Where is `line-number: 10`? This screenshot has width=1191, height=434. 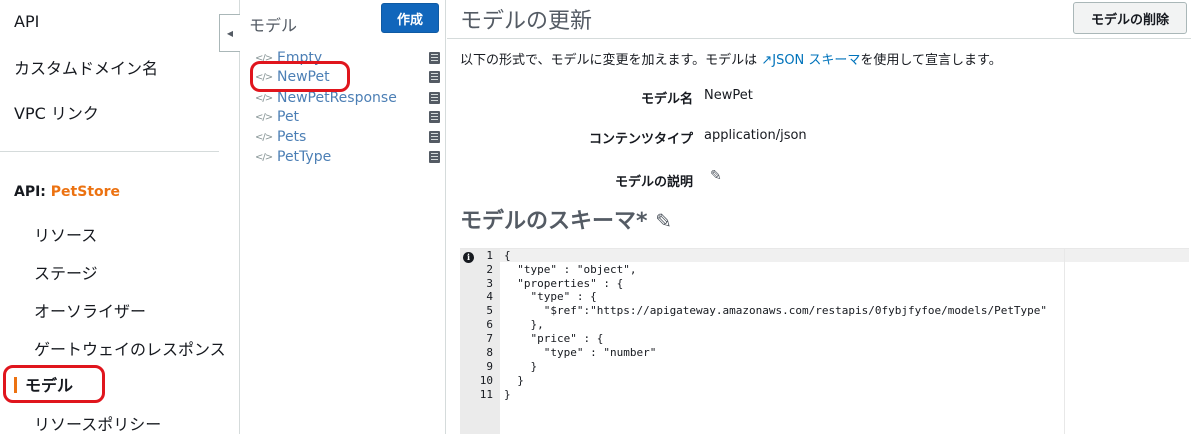
line-number: 10 is located at coordinates (486, 380).